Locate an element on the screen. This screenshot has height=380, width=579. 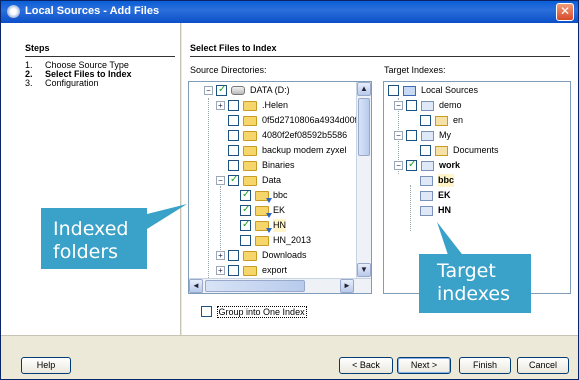
scroll-right-button: ► is located at coordinates (347, 286).